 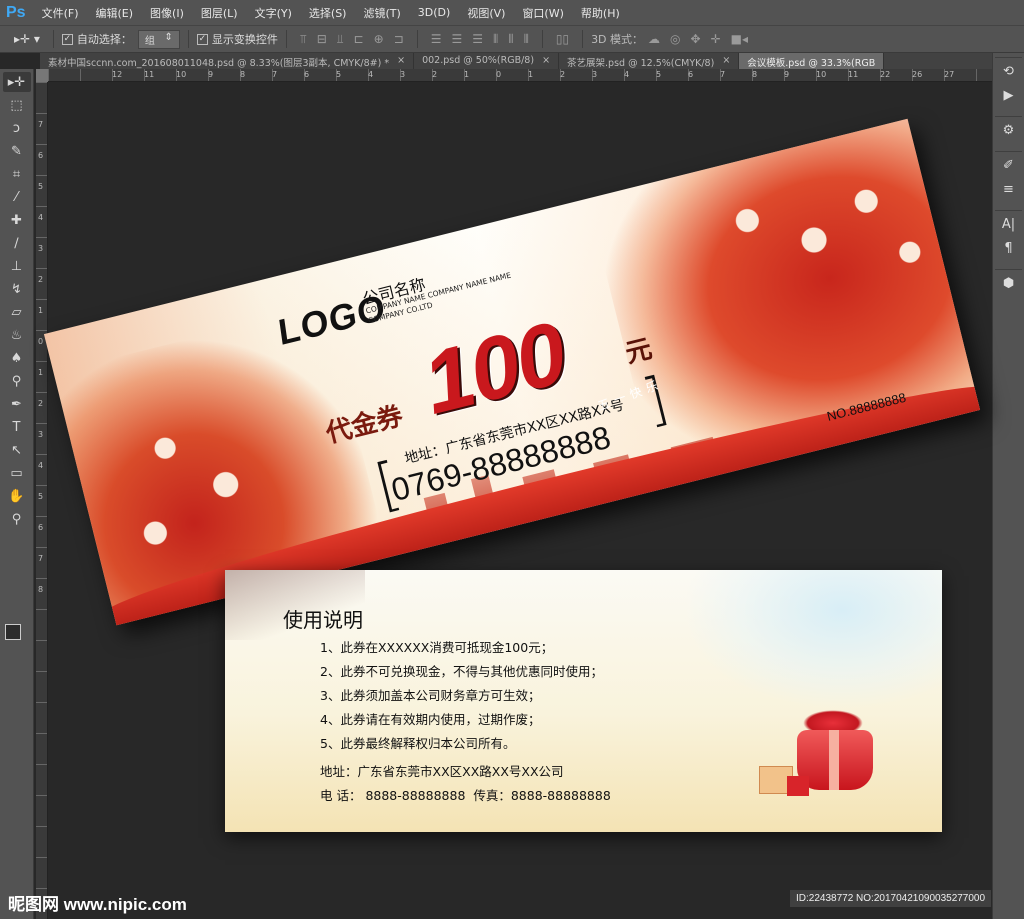 What do you see at coordinates (27, 39) in the screenshot?
I see `move-tool-preset-icon: ▸✛ ▾` at bounding box center [27, 39].